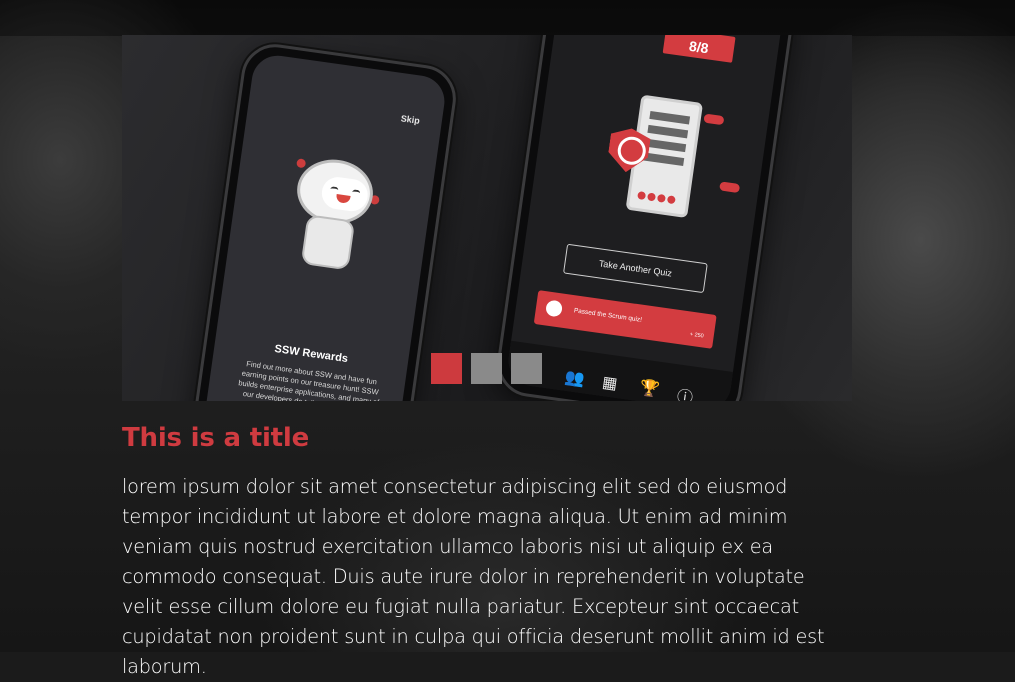  What do you see at coordinates (635, 268) in the screenshot?
I see `take-another-quiz-button: Take Another Quiz` at bounding box center [635, 268].